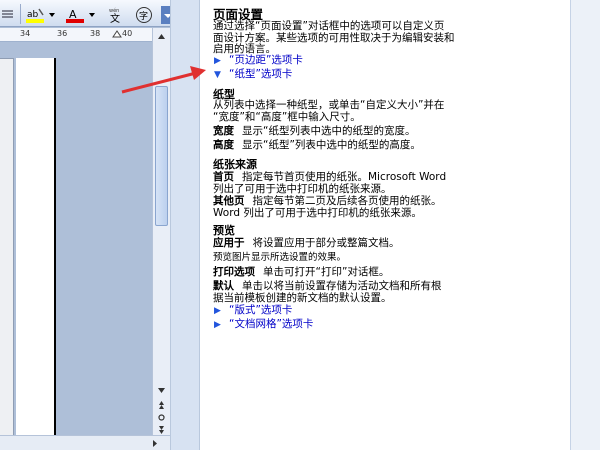 The width and height of the screenshot is (600, 450). Describe the element at coordinates (302, 298) in the screenshot. I see `term-text: 据当前模板创建的新文档的默认设置。` at that location.